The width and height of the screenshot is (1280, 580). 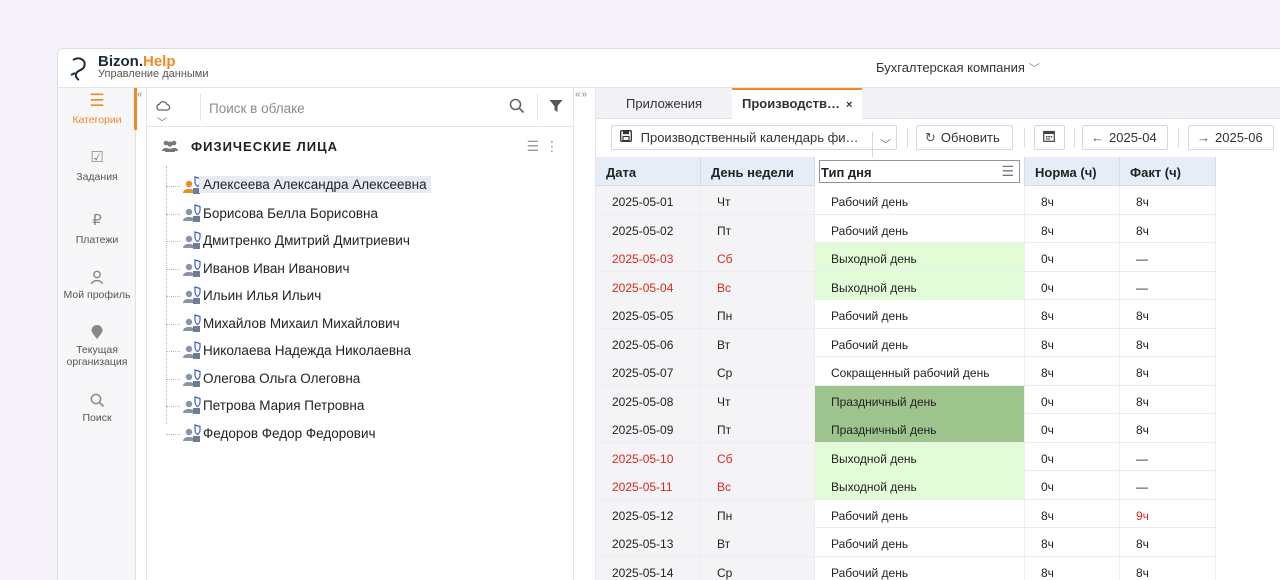 What do you see at coordinates (1007, 171) in the screenshot?
I see `column-menu-icon: ☰` at bounding box center [1007, 171].